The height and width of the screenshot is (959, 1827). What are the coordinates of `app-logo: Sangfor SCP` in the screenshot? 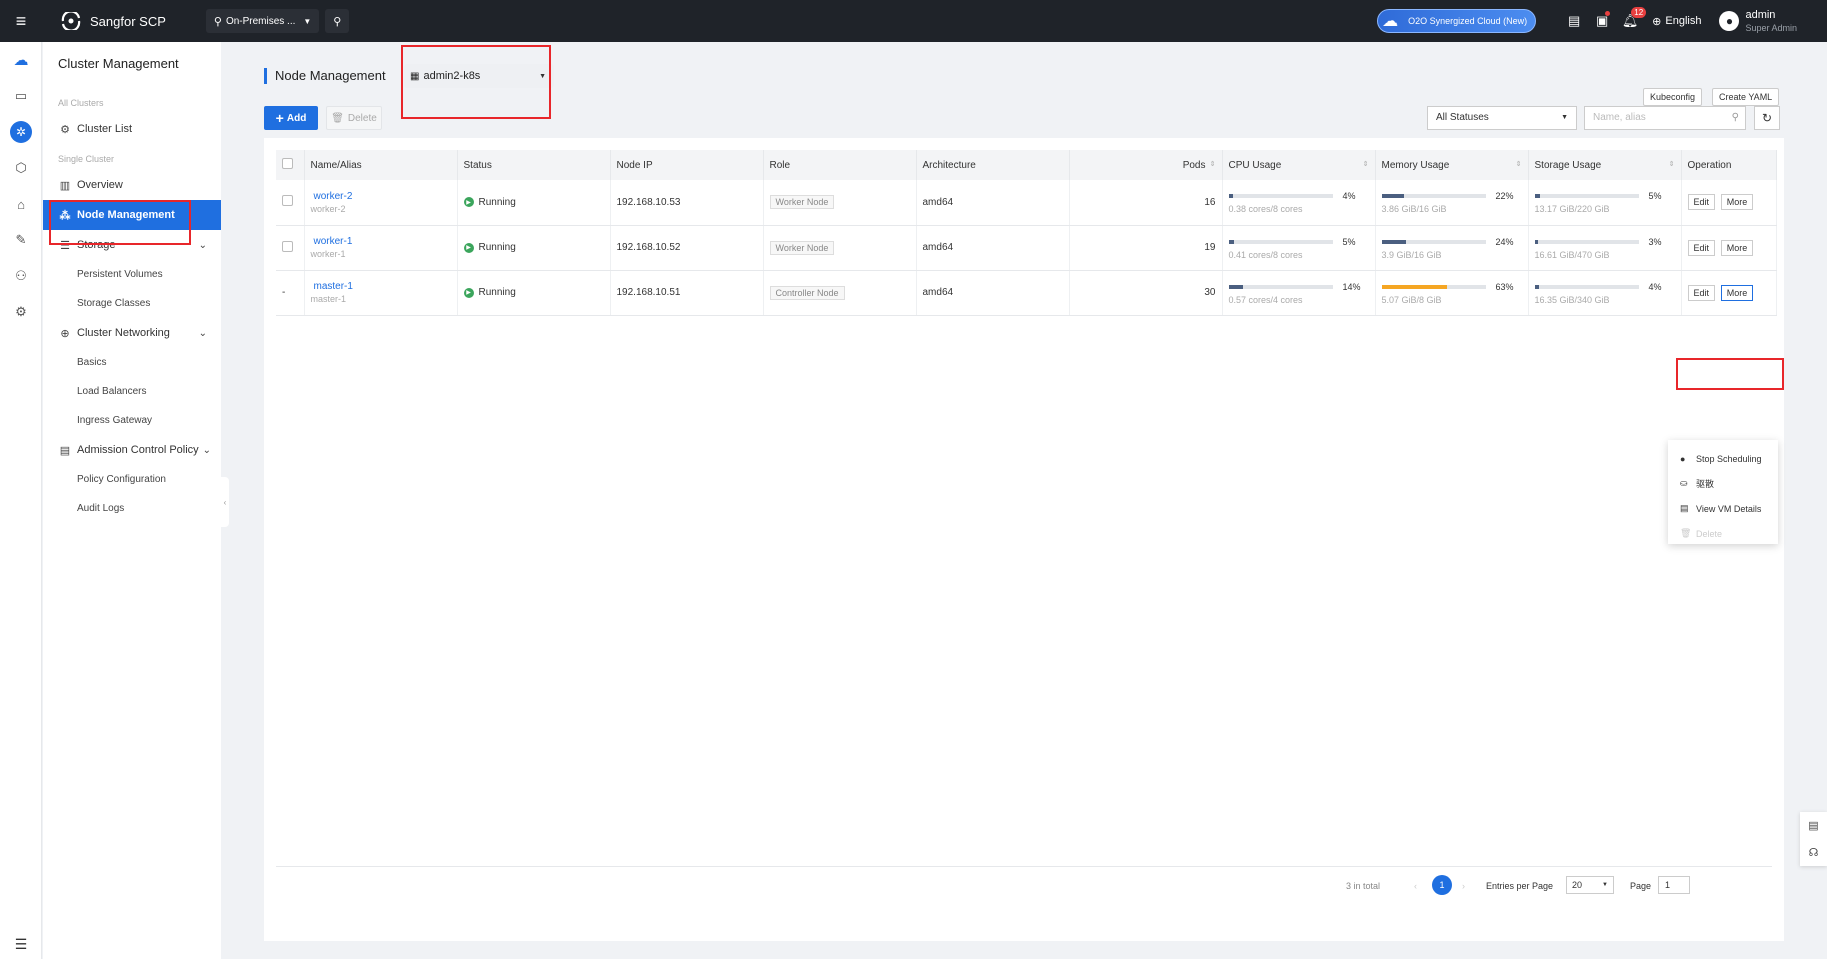 It's located at (113, 21).